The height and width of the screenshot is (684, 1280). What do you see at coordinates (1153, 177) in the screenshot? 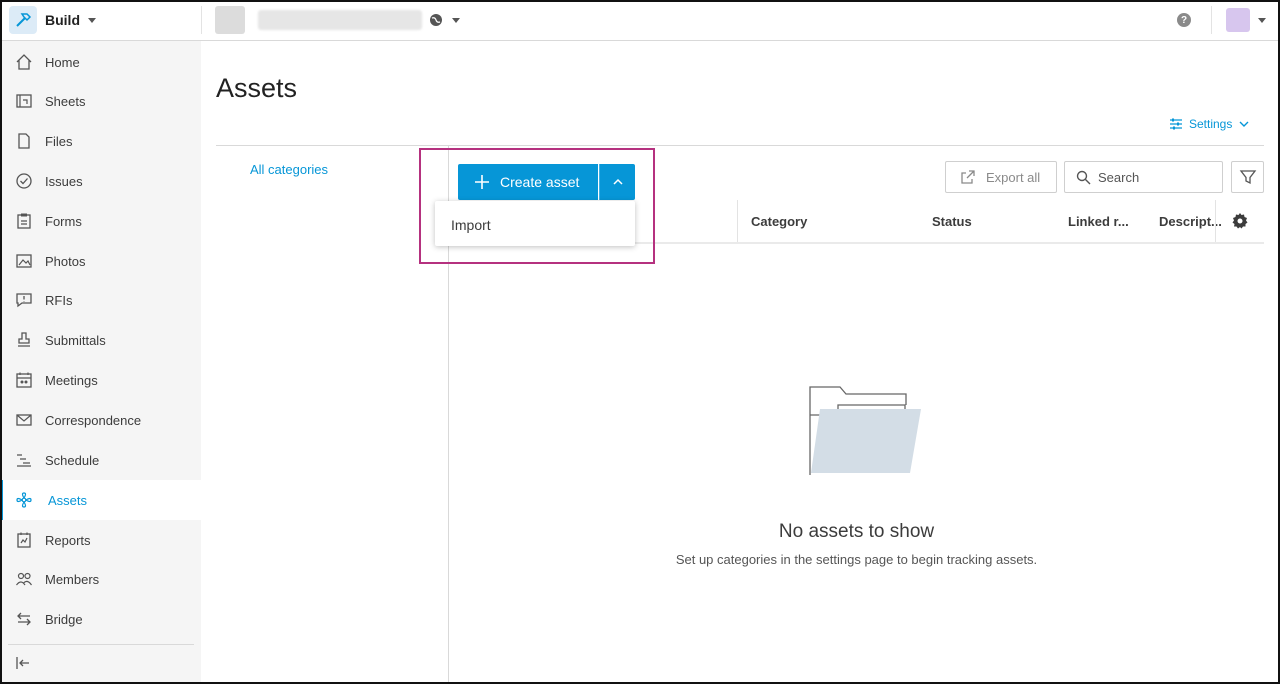
I see `search-input` at bounding box center [1153, 177].